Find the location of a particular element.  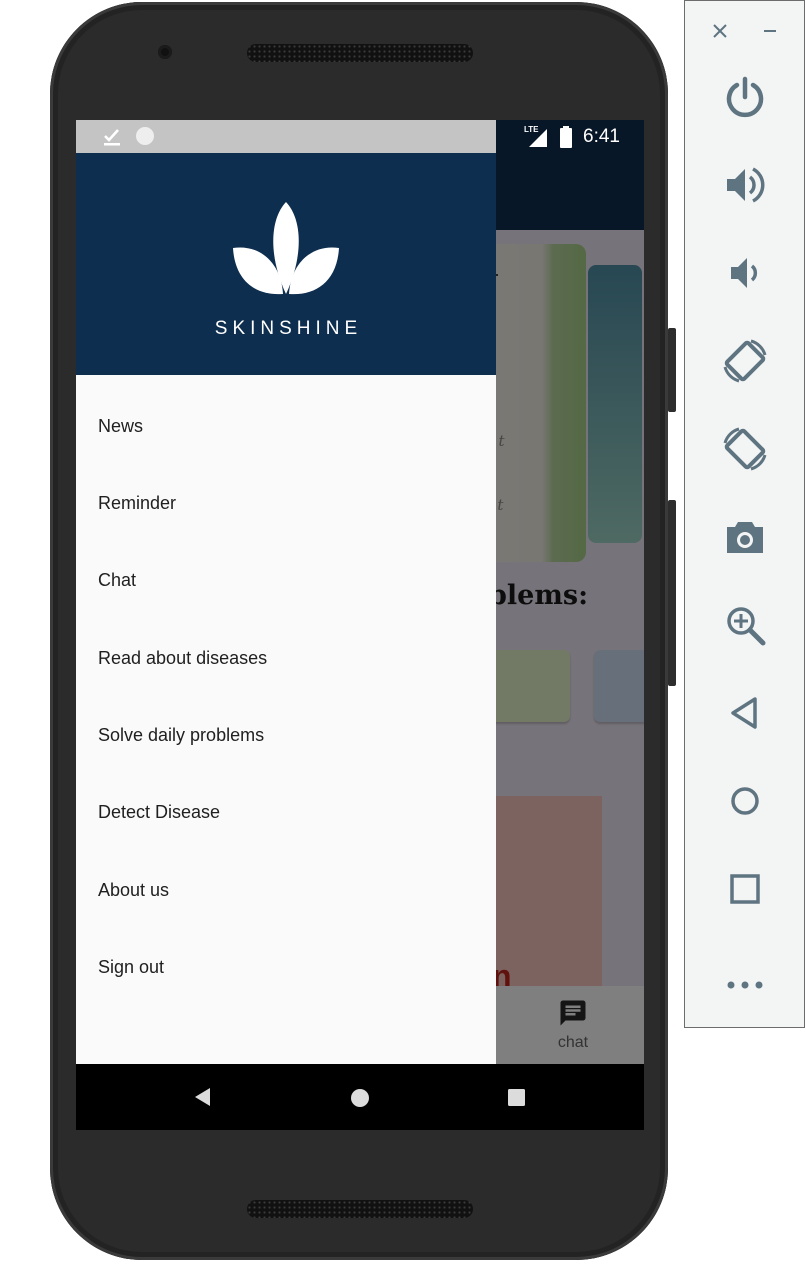

drawer-status-bar is located at coordinates (286, 136).